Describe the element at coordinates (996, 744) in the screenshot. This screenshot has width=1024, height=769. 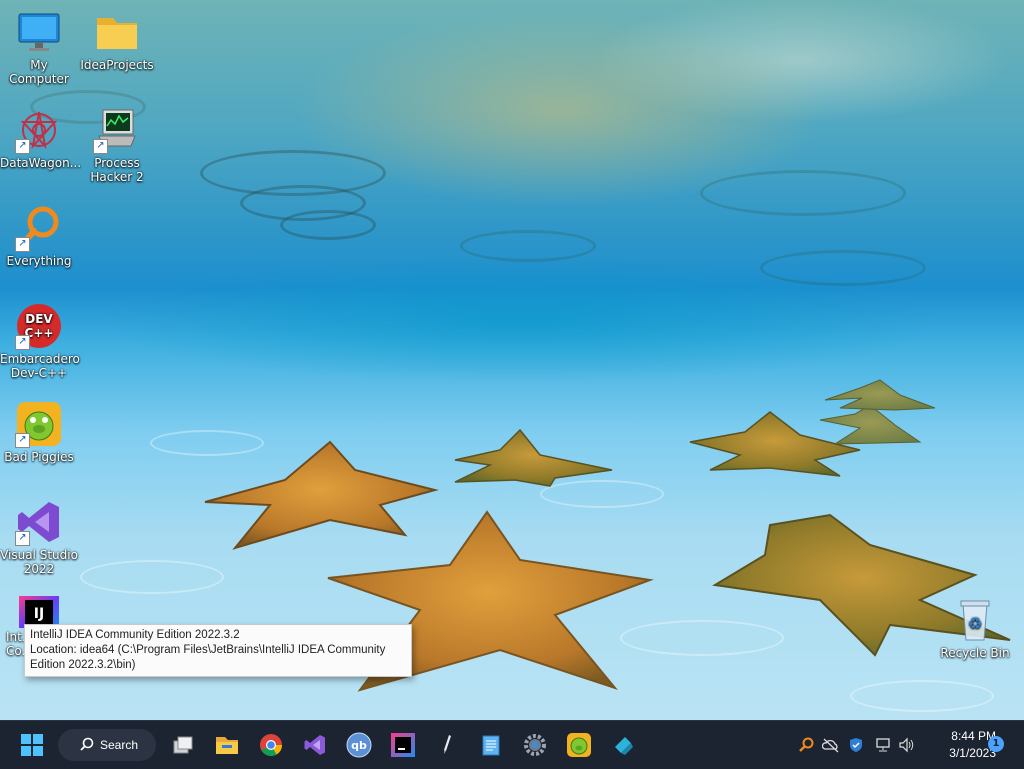
I see `notification-badge: 1` at that location.